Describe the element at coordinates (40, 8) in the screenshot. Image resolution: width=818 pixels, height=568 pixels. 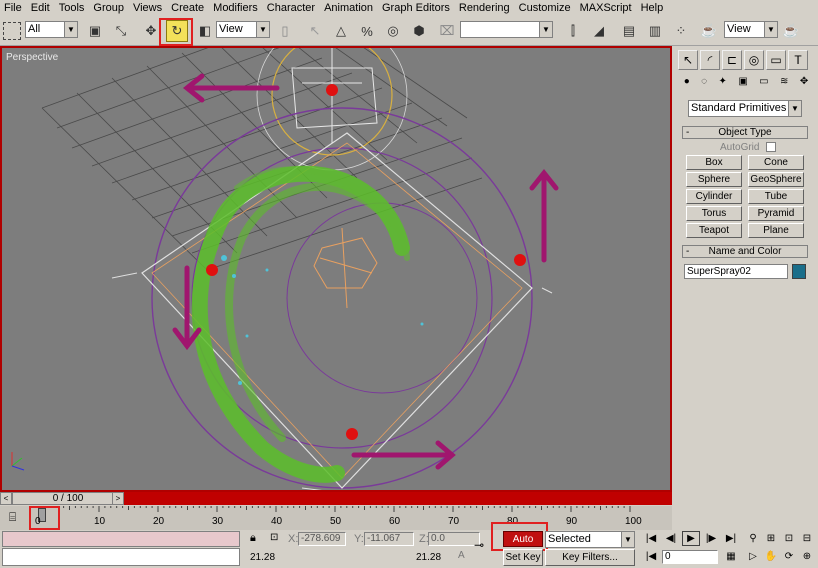
I see `menu-item-edit: Edit` at that location.